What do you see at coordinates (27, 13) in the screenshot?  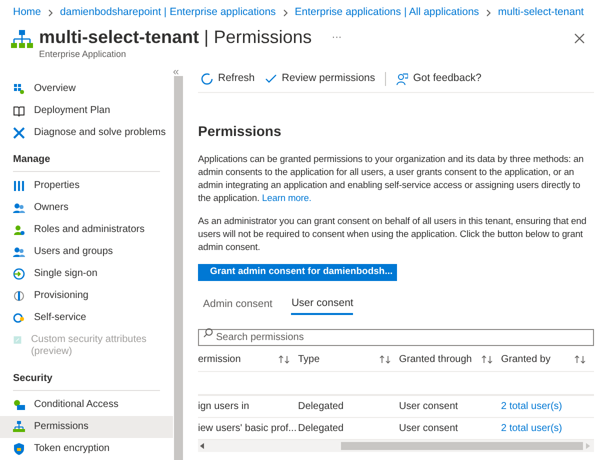 I see `breadcrumb-link: Home` at bounding box center [27, 13].